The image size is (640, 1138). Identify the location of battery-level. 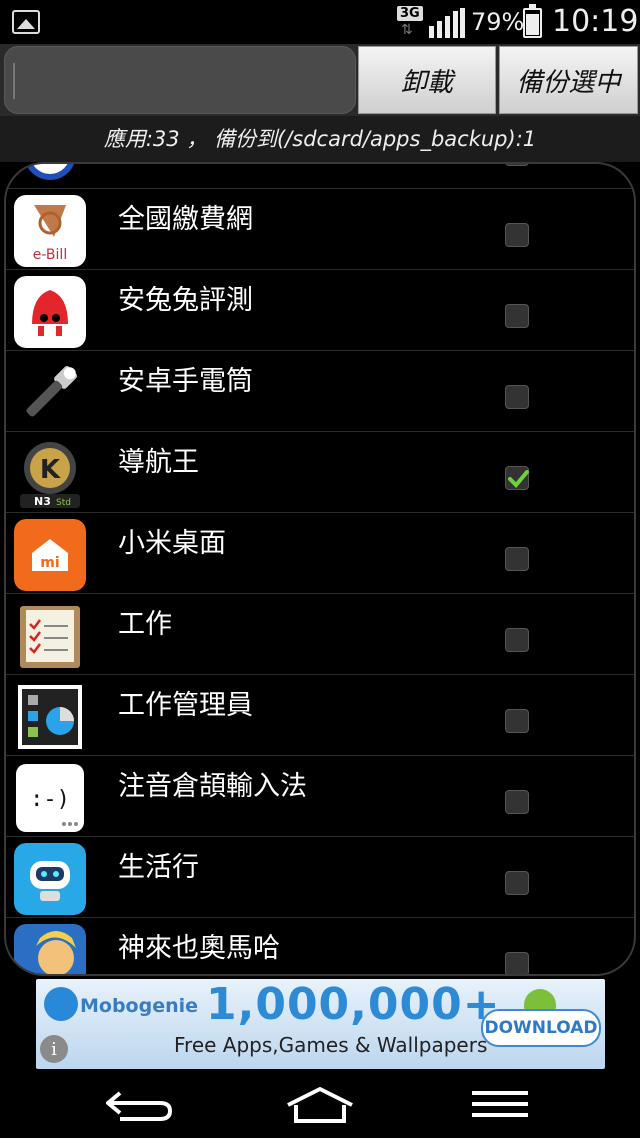
(532, 24).